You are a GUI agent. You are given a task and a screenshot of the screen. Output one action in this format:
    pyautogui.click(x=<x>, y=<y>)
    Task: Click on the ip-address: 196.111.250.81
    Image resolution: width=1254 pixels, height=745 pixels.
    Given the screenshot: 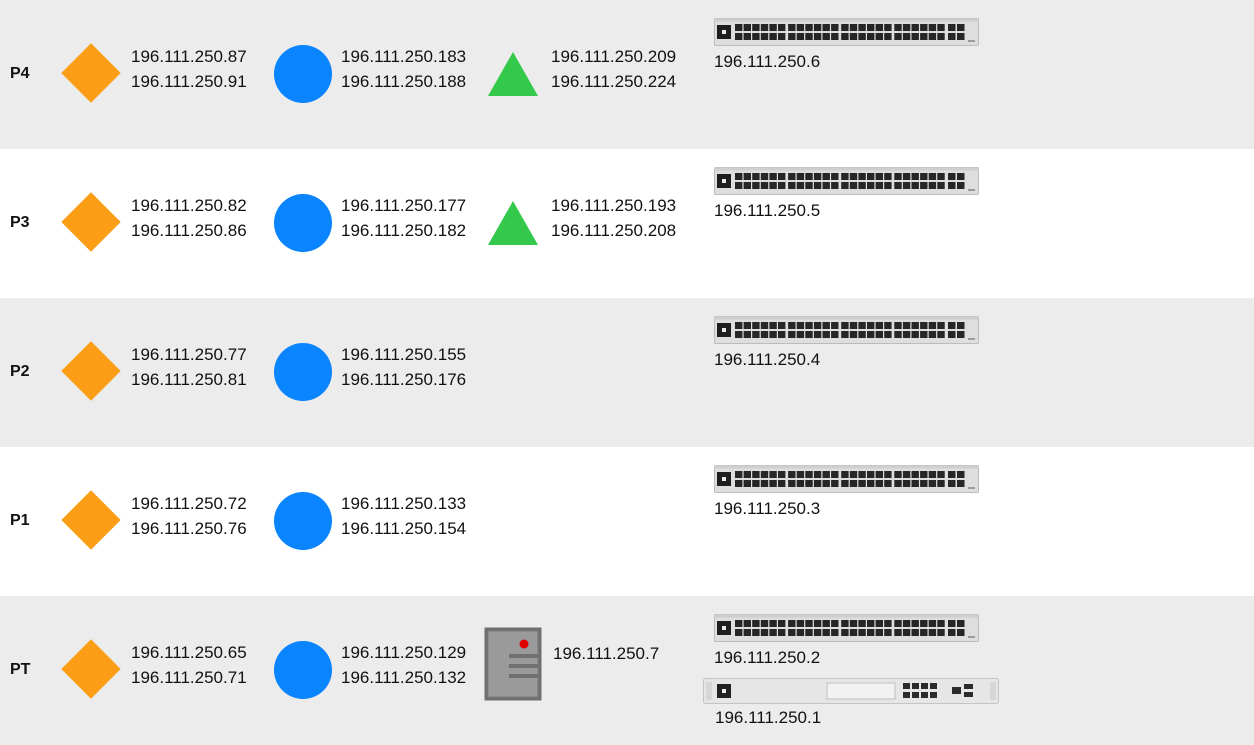 What is the action you would take?
    pyautogui.click(x=189, y=379)
    